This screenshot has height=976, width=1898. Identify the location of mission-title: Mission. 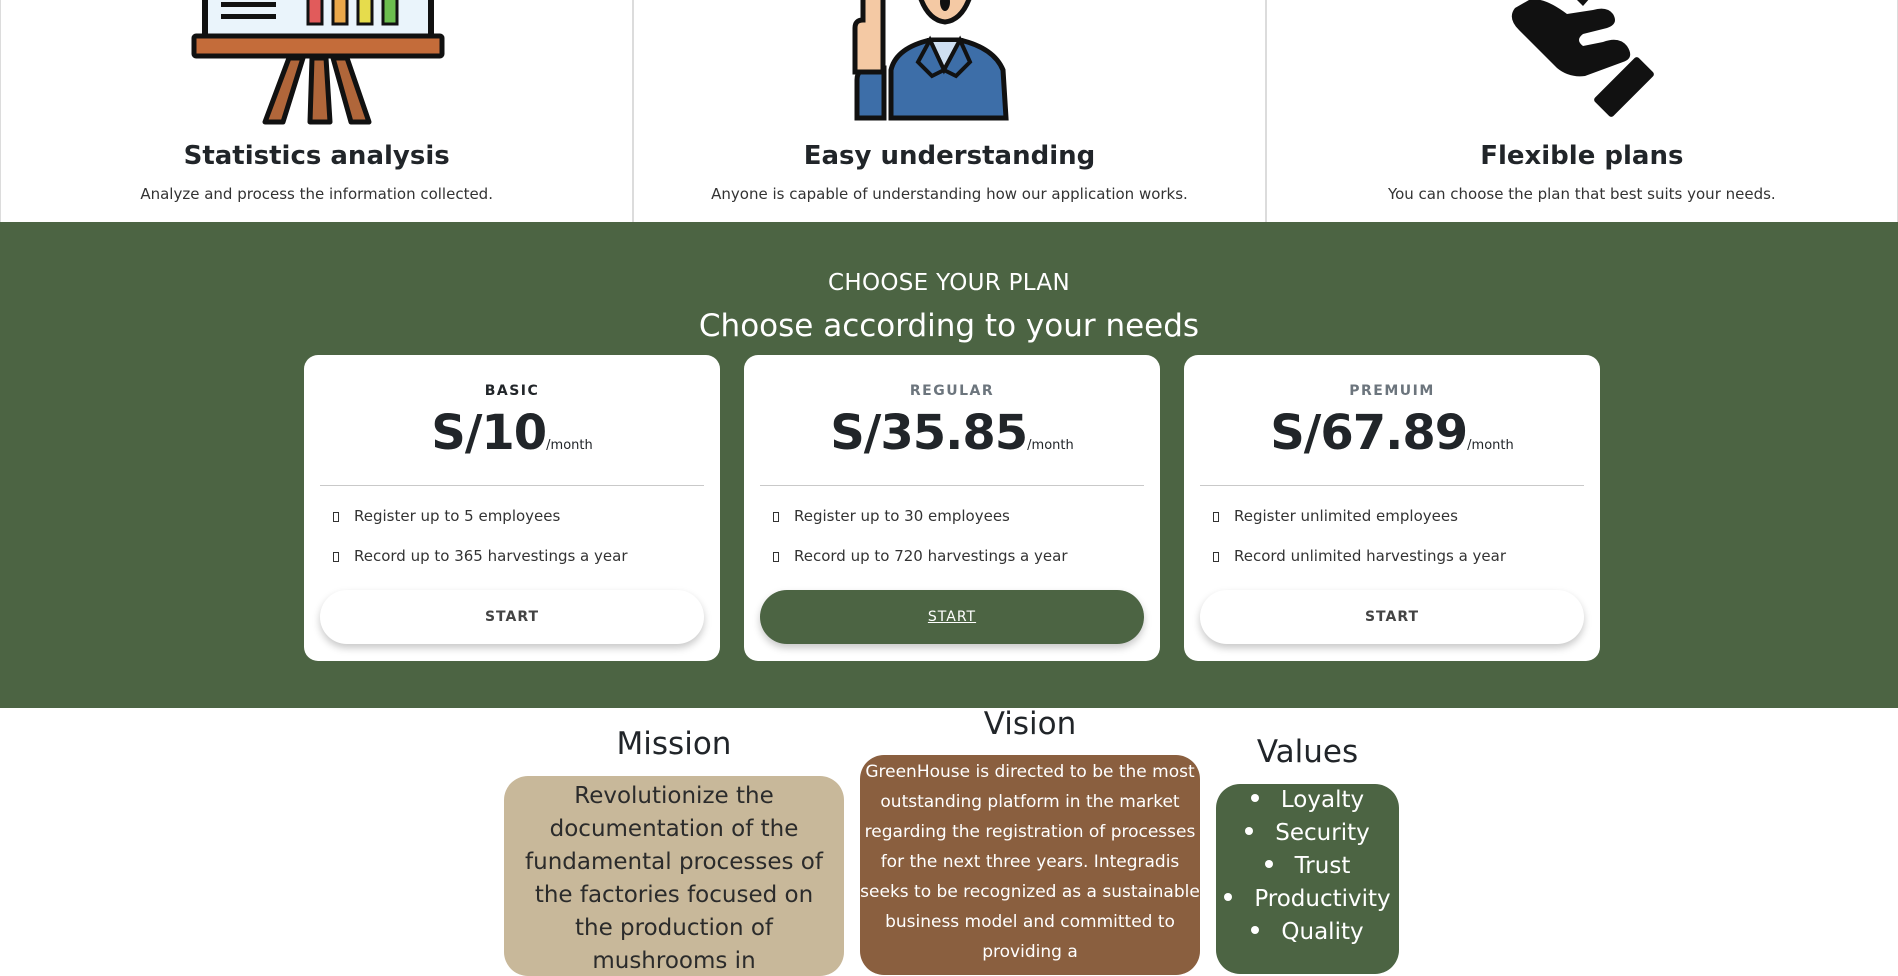
(674, 744).